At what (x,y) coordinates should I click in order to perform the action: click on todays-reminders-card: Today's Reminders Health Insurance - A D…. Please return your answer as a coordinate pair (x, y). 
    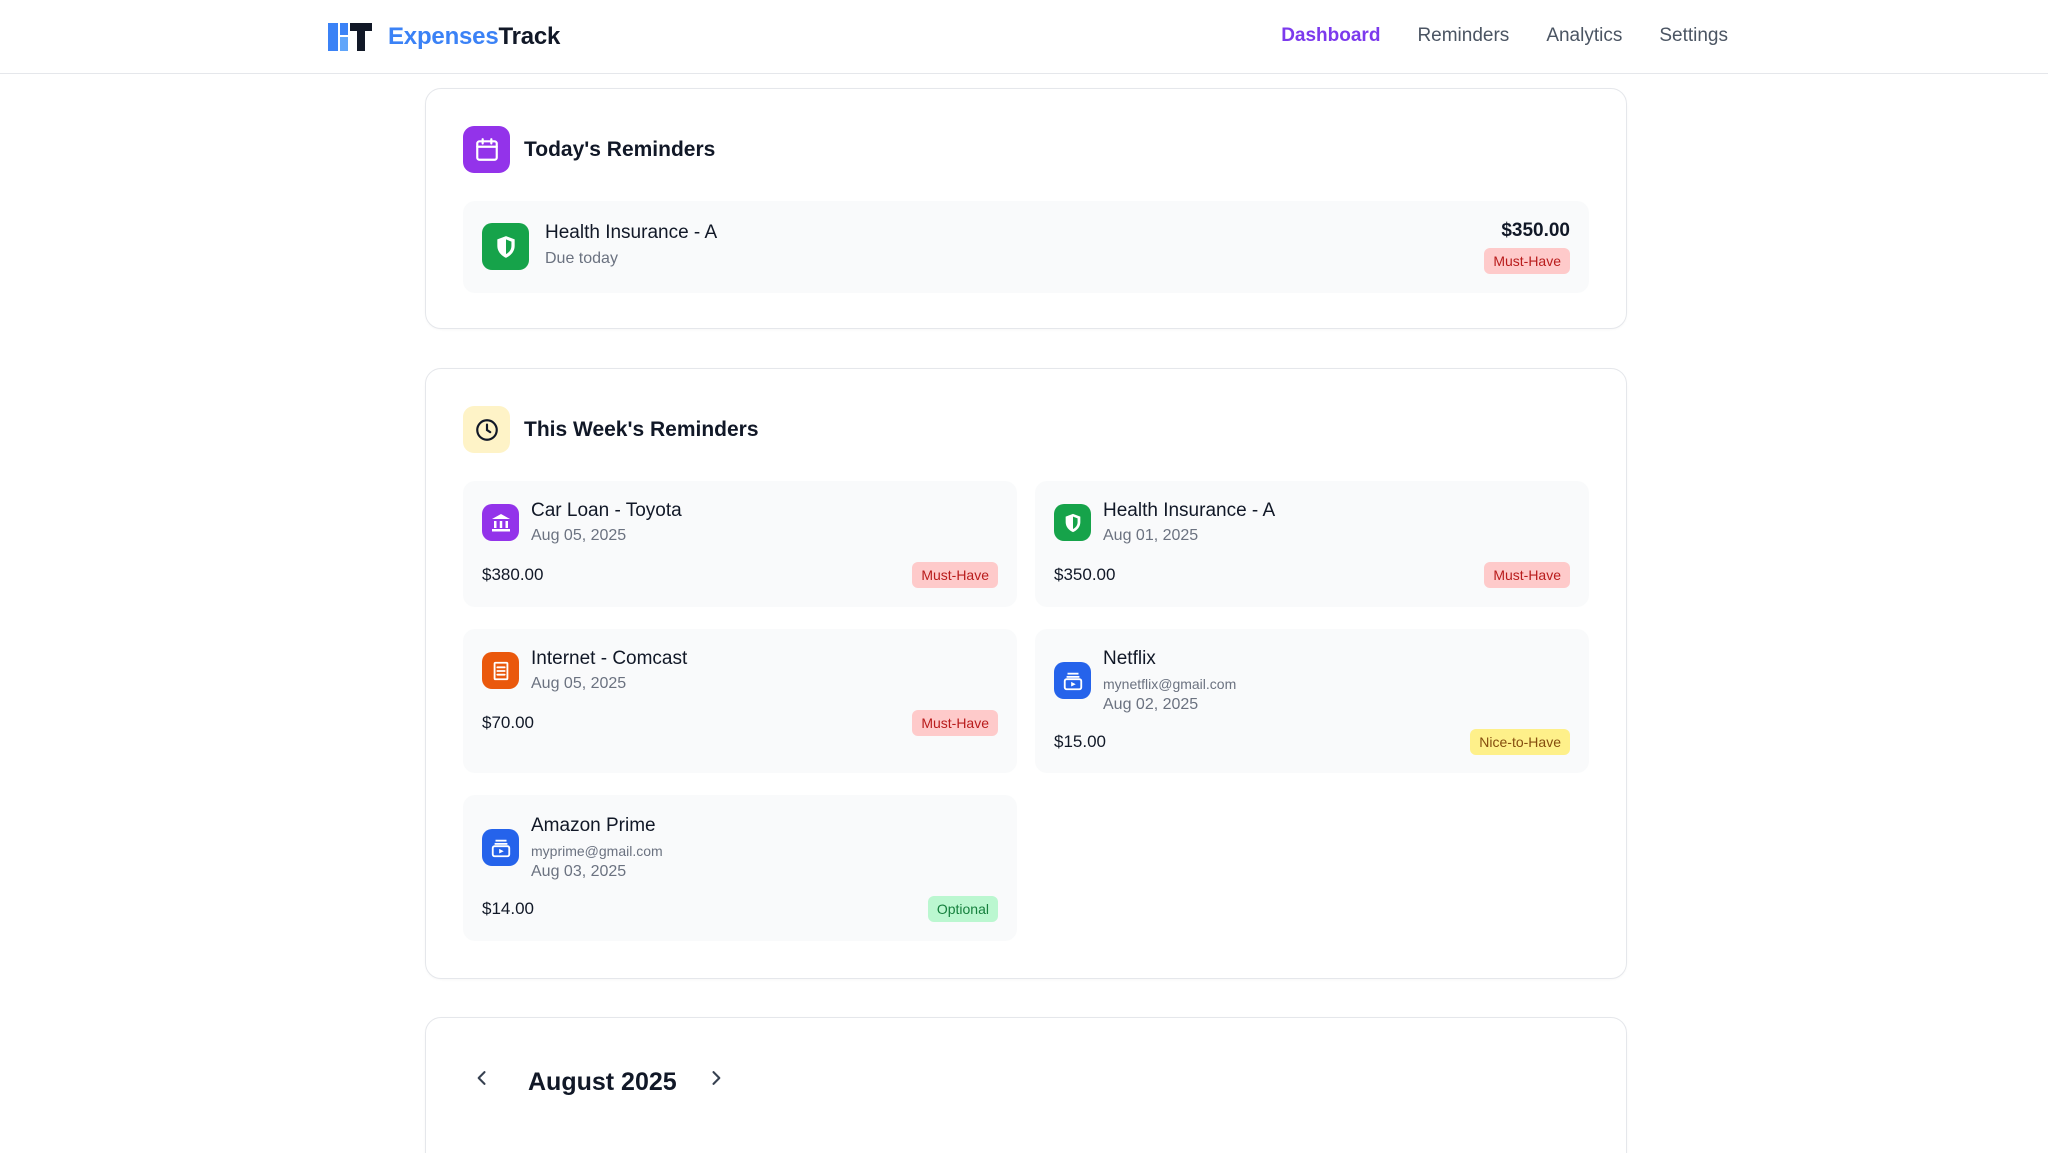
    Looking at the image, I should click on (1026, 208).